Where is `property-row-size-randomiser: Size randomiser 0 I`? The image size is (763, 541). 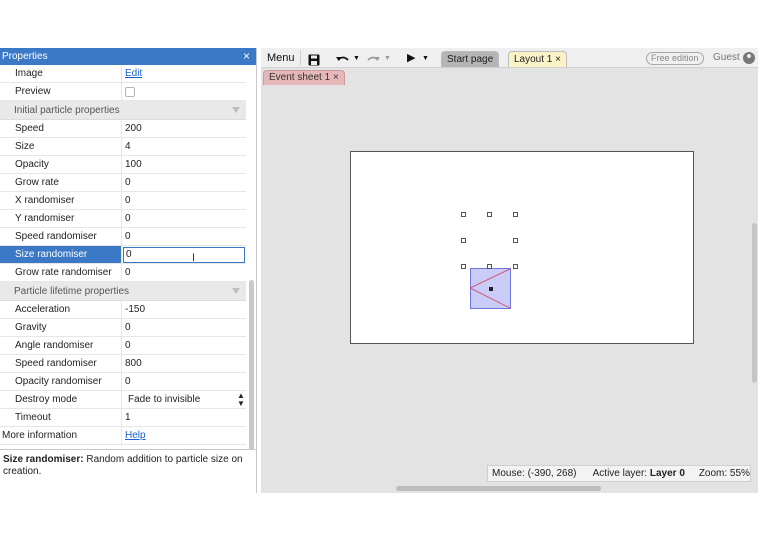
property-row-size-randomiser: Size randomiser 0 I is located at coordinates (123, 255).